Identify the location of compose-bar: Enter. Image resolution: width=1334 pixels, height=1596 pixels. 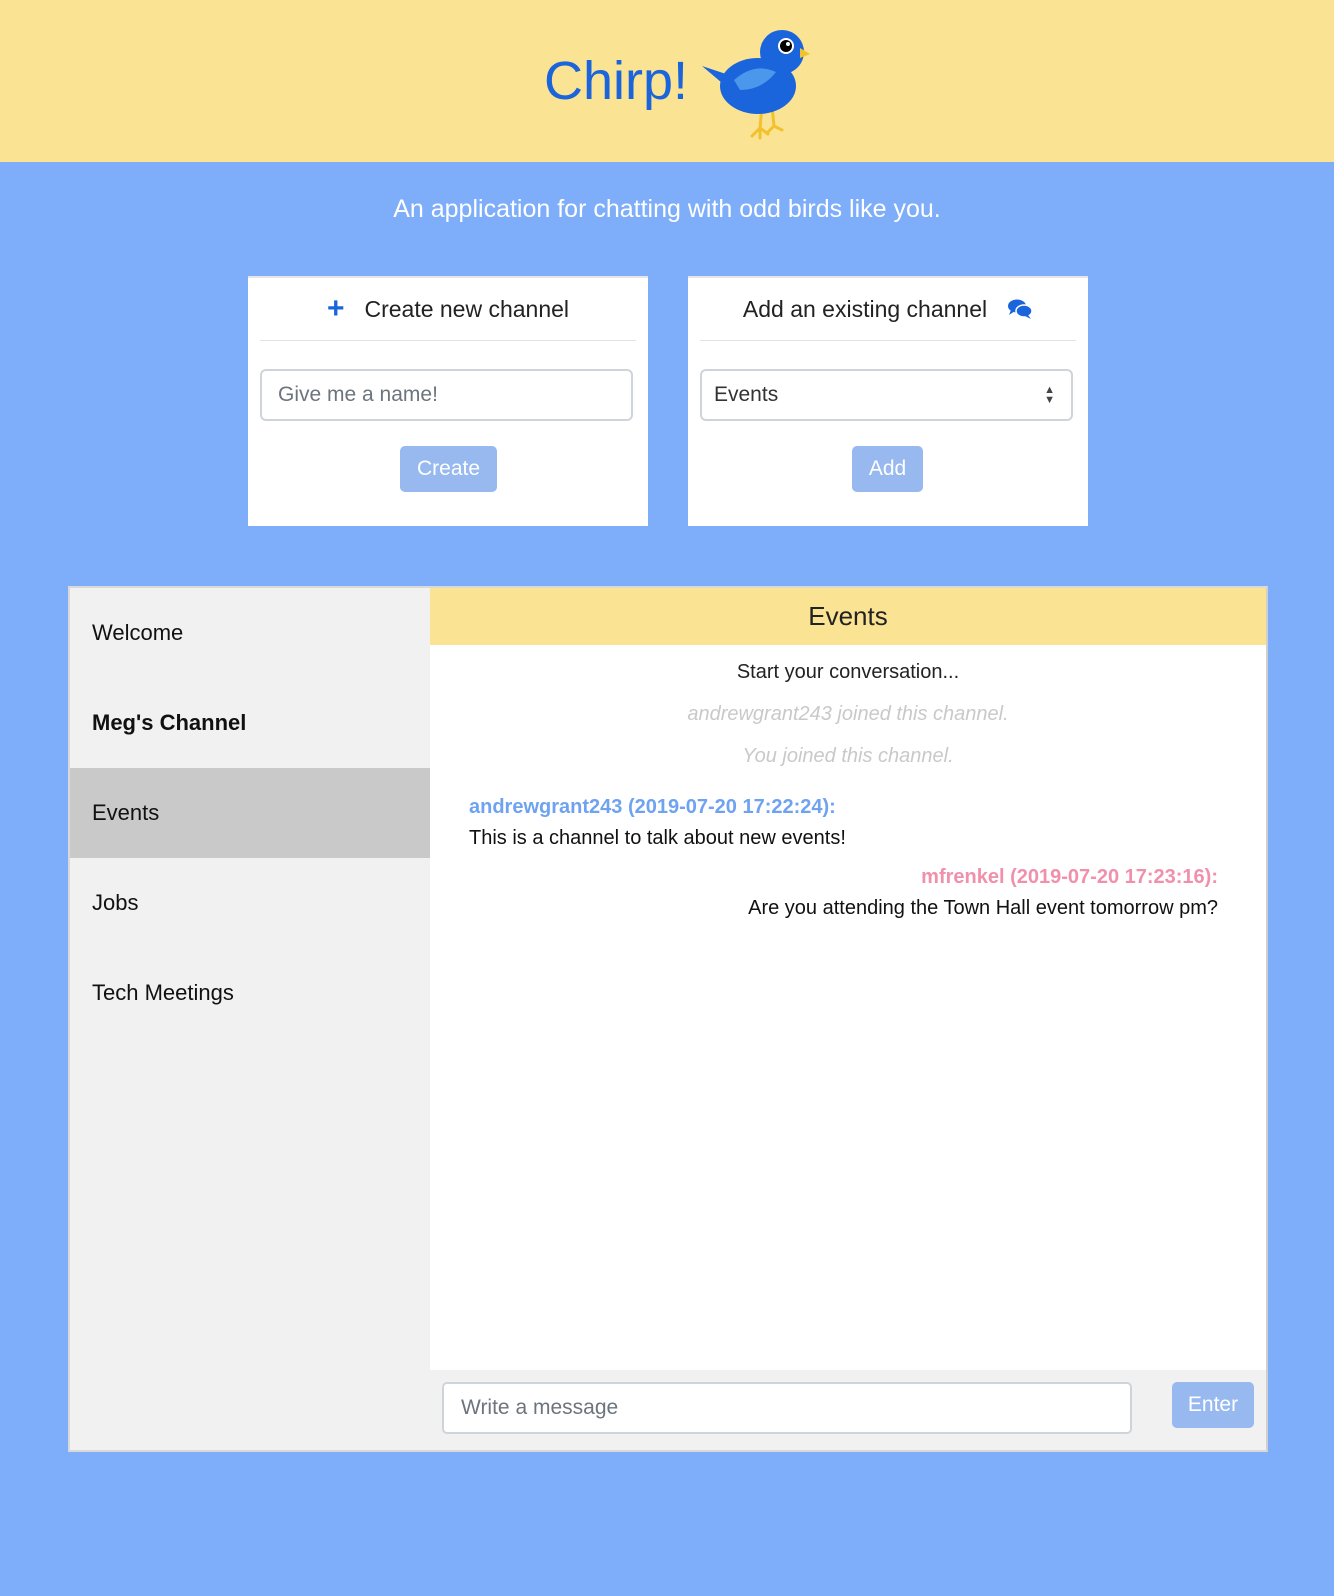
(848, 1410).